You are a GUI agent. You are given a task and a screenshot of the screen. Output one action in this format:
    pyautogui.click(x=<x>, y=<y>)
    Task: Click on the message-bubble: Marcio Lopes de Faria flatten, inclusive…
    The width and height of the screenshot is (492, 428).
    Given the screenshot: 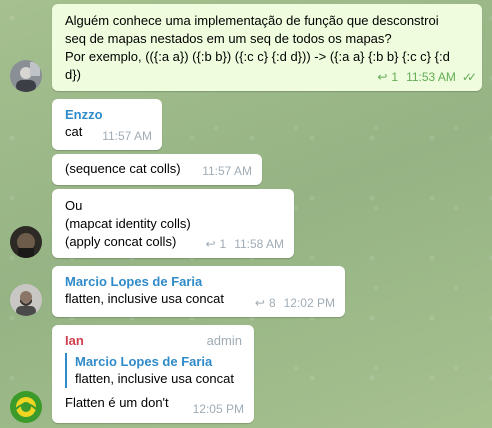 What is the action you would take?
    pyautogui.click(x=198, y=291)
    